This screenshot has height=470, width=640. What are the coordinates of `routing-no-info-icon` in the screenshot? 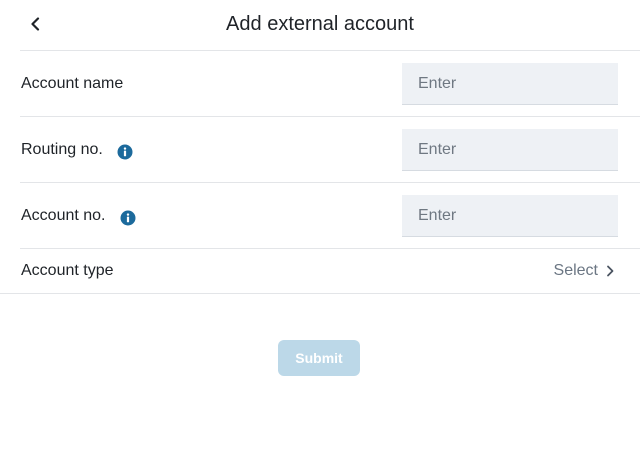 It's located at (125, 152).